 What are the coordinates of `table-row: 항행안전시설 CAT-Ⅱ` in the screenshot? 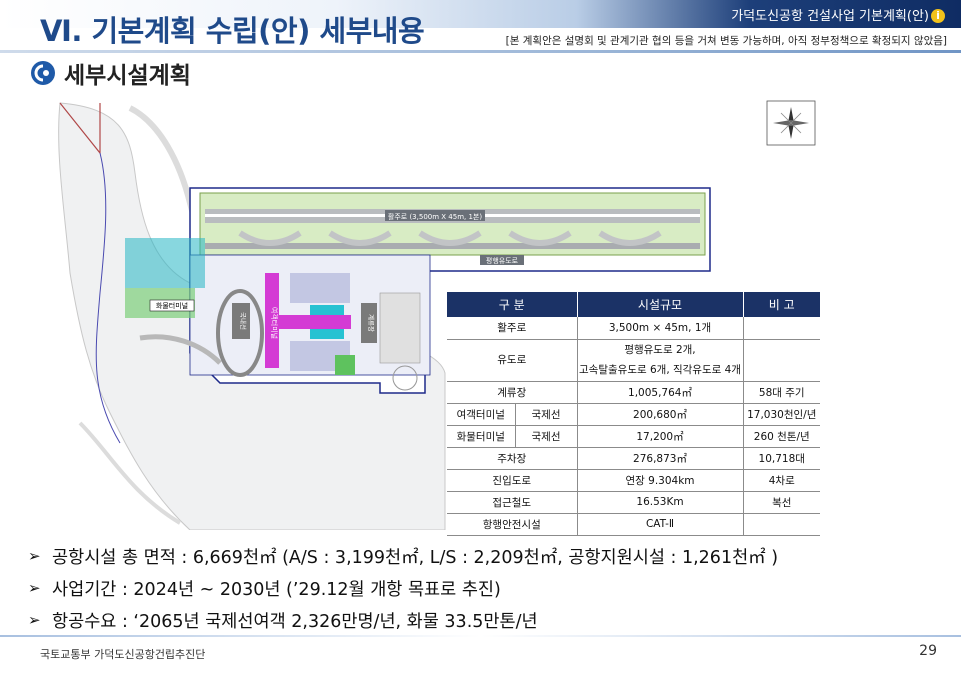 It's located at (633, 524).